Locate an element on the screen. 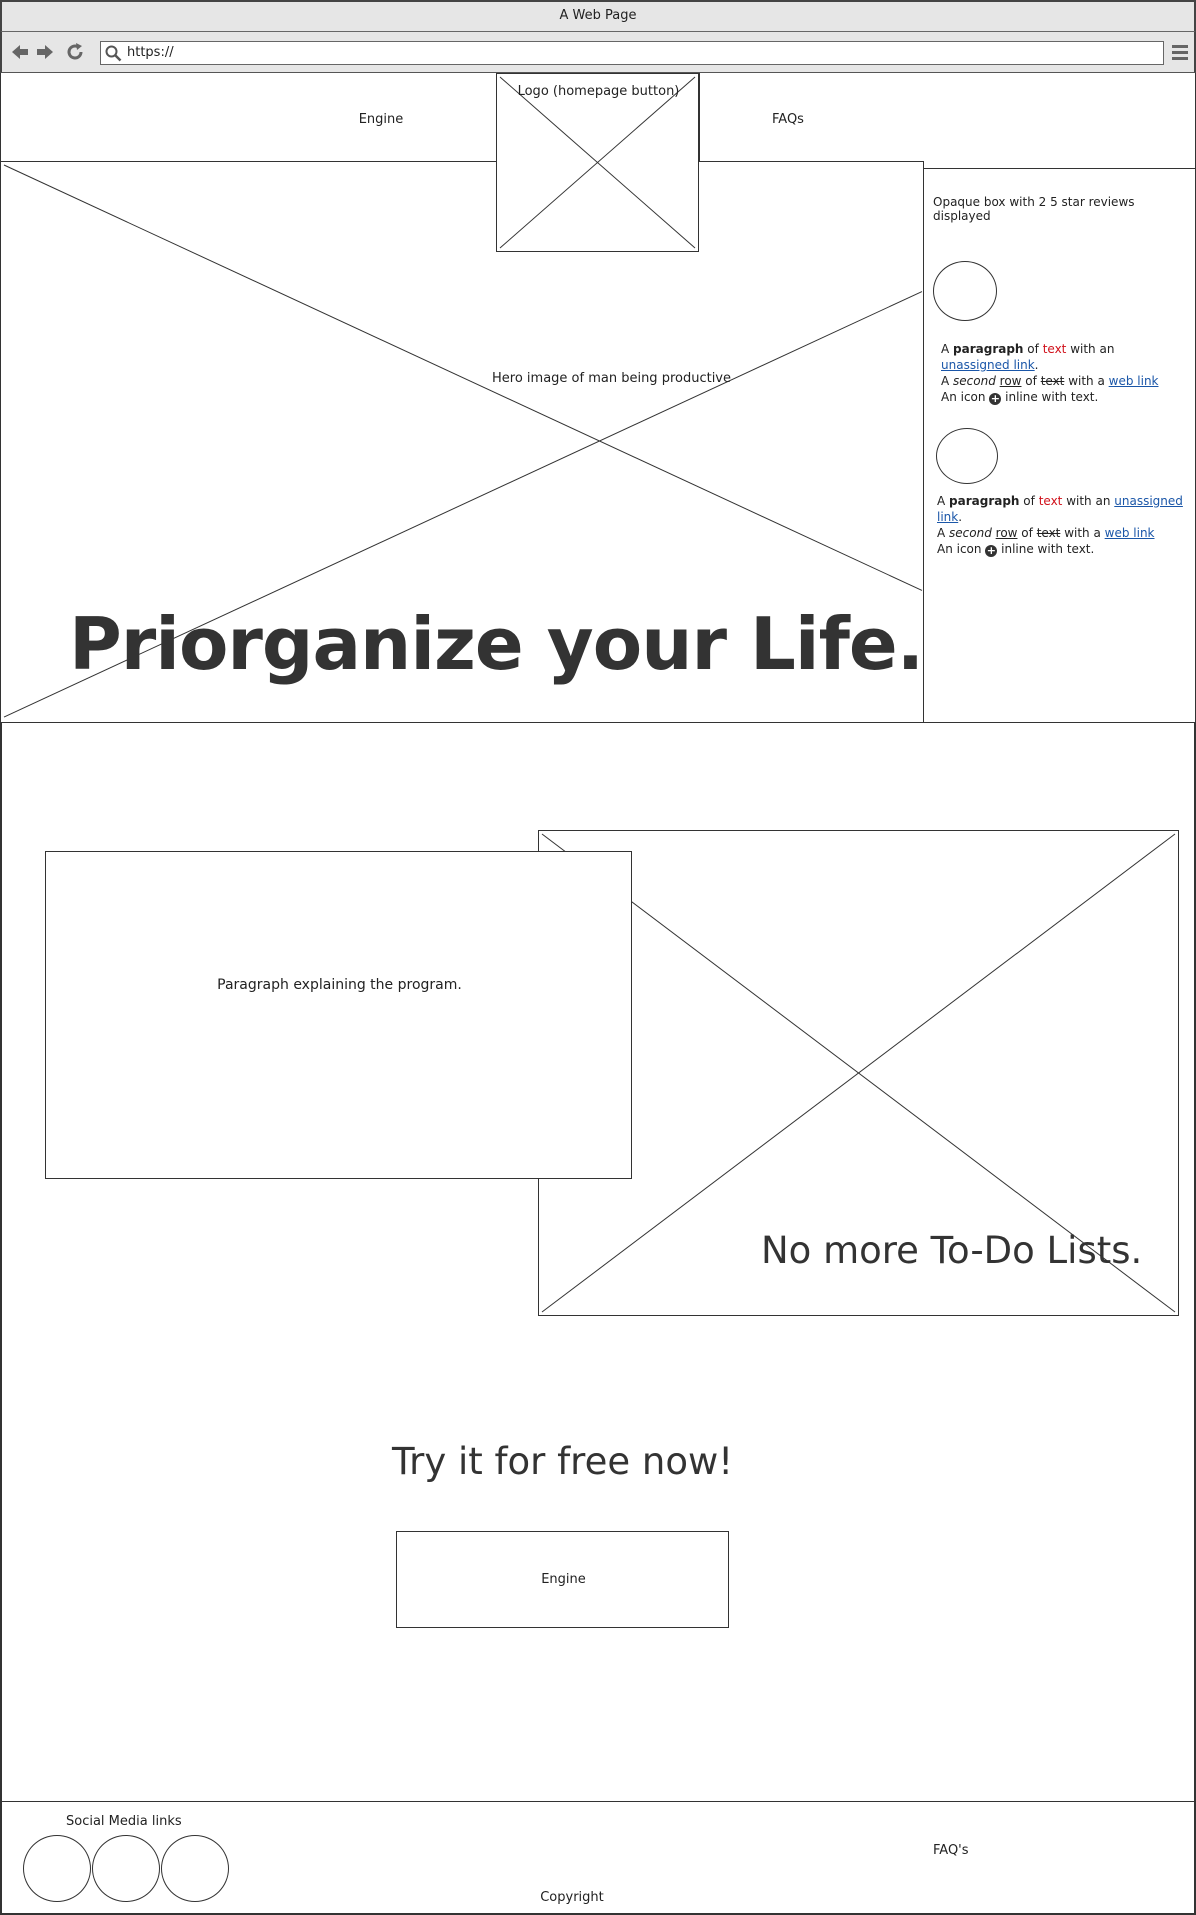 The width and height of the screenshot is (1196, 1915). address-bar: https:// is located at coordinates (632, 53).